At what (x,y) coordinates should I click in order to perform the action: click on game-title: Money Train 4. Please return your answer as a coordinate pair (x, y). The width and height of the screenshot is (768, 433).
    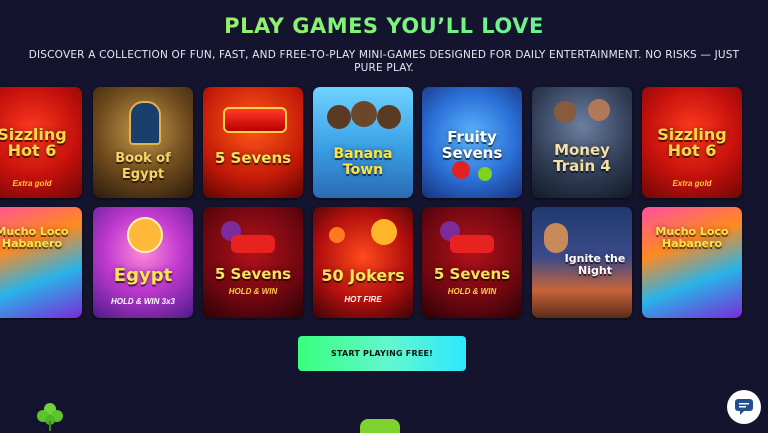
    Looking at the image, I should click on (582, 158).